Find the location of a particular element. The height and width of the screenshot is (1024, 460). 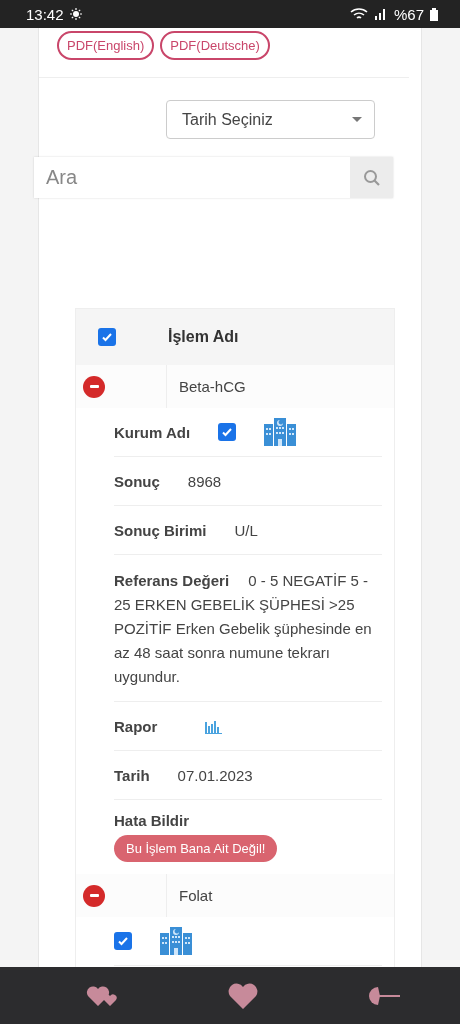

sun-icon is located at coordinates (75, 14).